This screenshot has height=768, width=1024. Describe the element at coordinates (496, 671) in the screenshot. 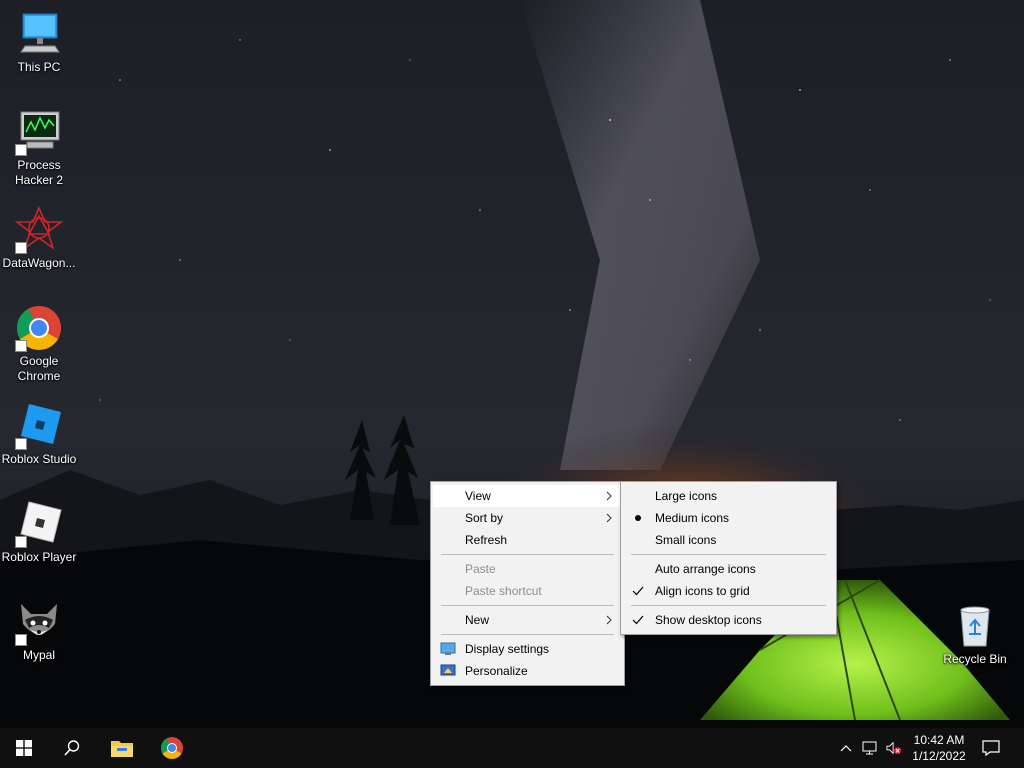

I see `menu-item-label: Personalize` at that location.